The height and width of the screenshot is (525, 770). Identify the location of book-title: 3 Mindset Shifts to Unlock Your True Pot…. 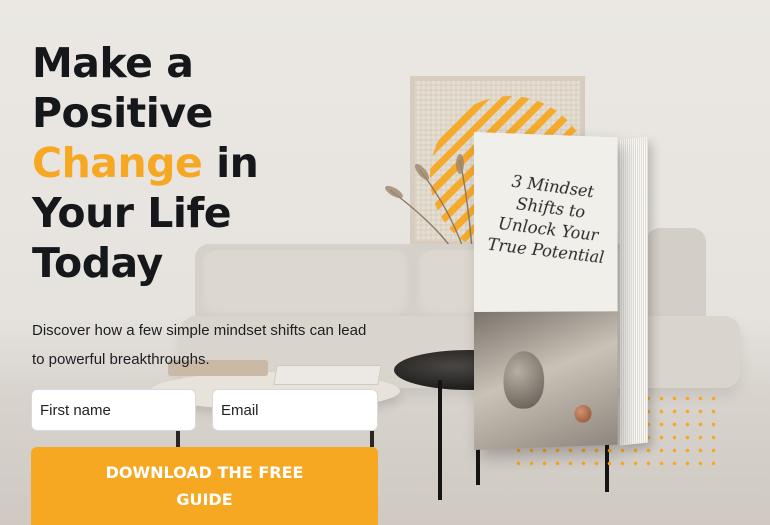
(546, 219).